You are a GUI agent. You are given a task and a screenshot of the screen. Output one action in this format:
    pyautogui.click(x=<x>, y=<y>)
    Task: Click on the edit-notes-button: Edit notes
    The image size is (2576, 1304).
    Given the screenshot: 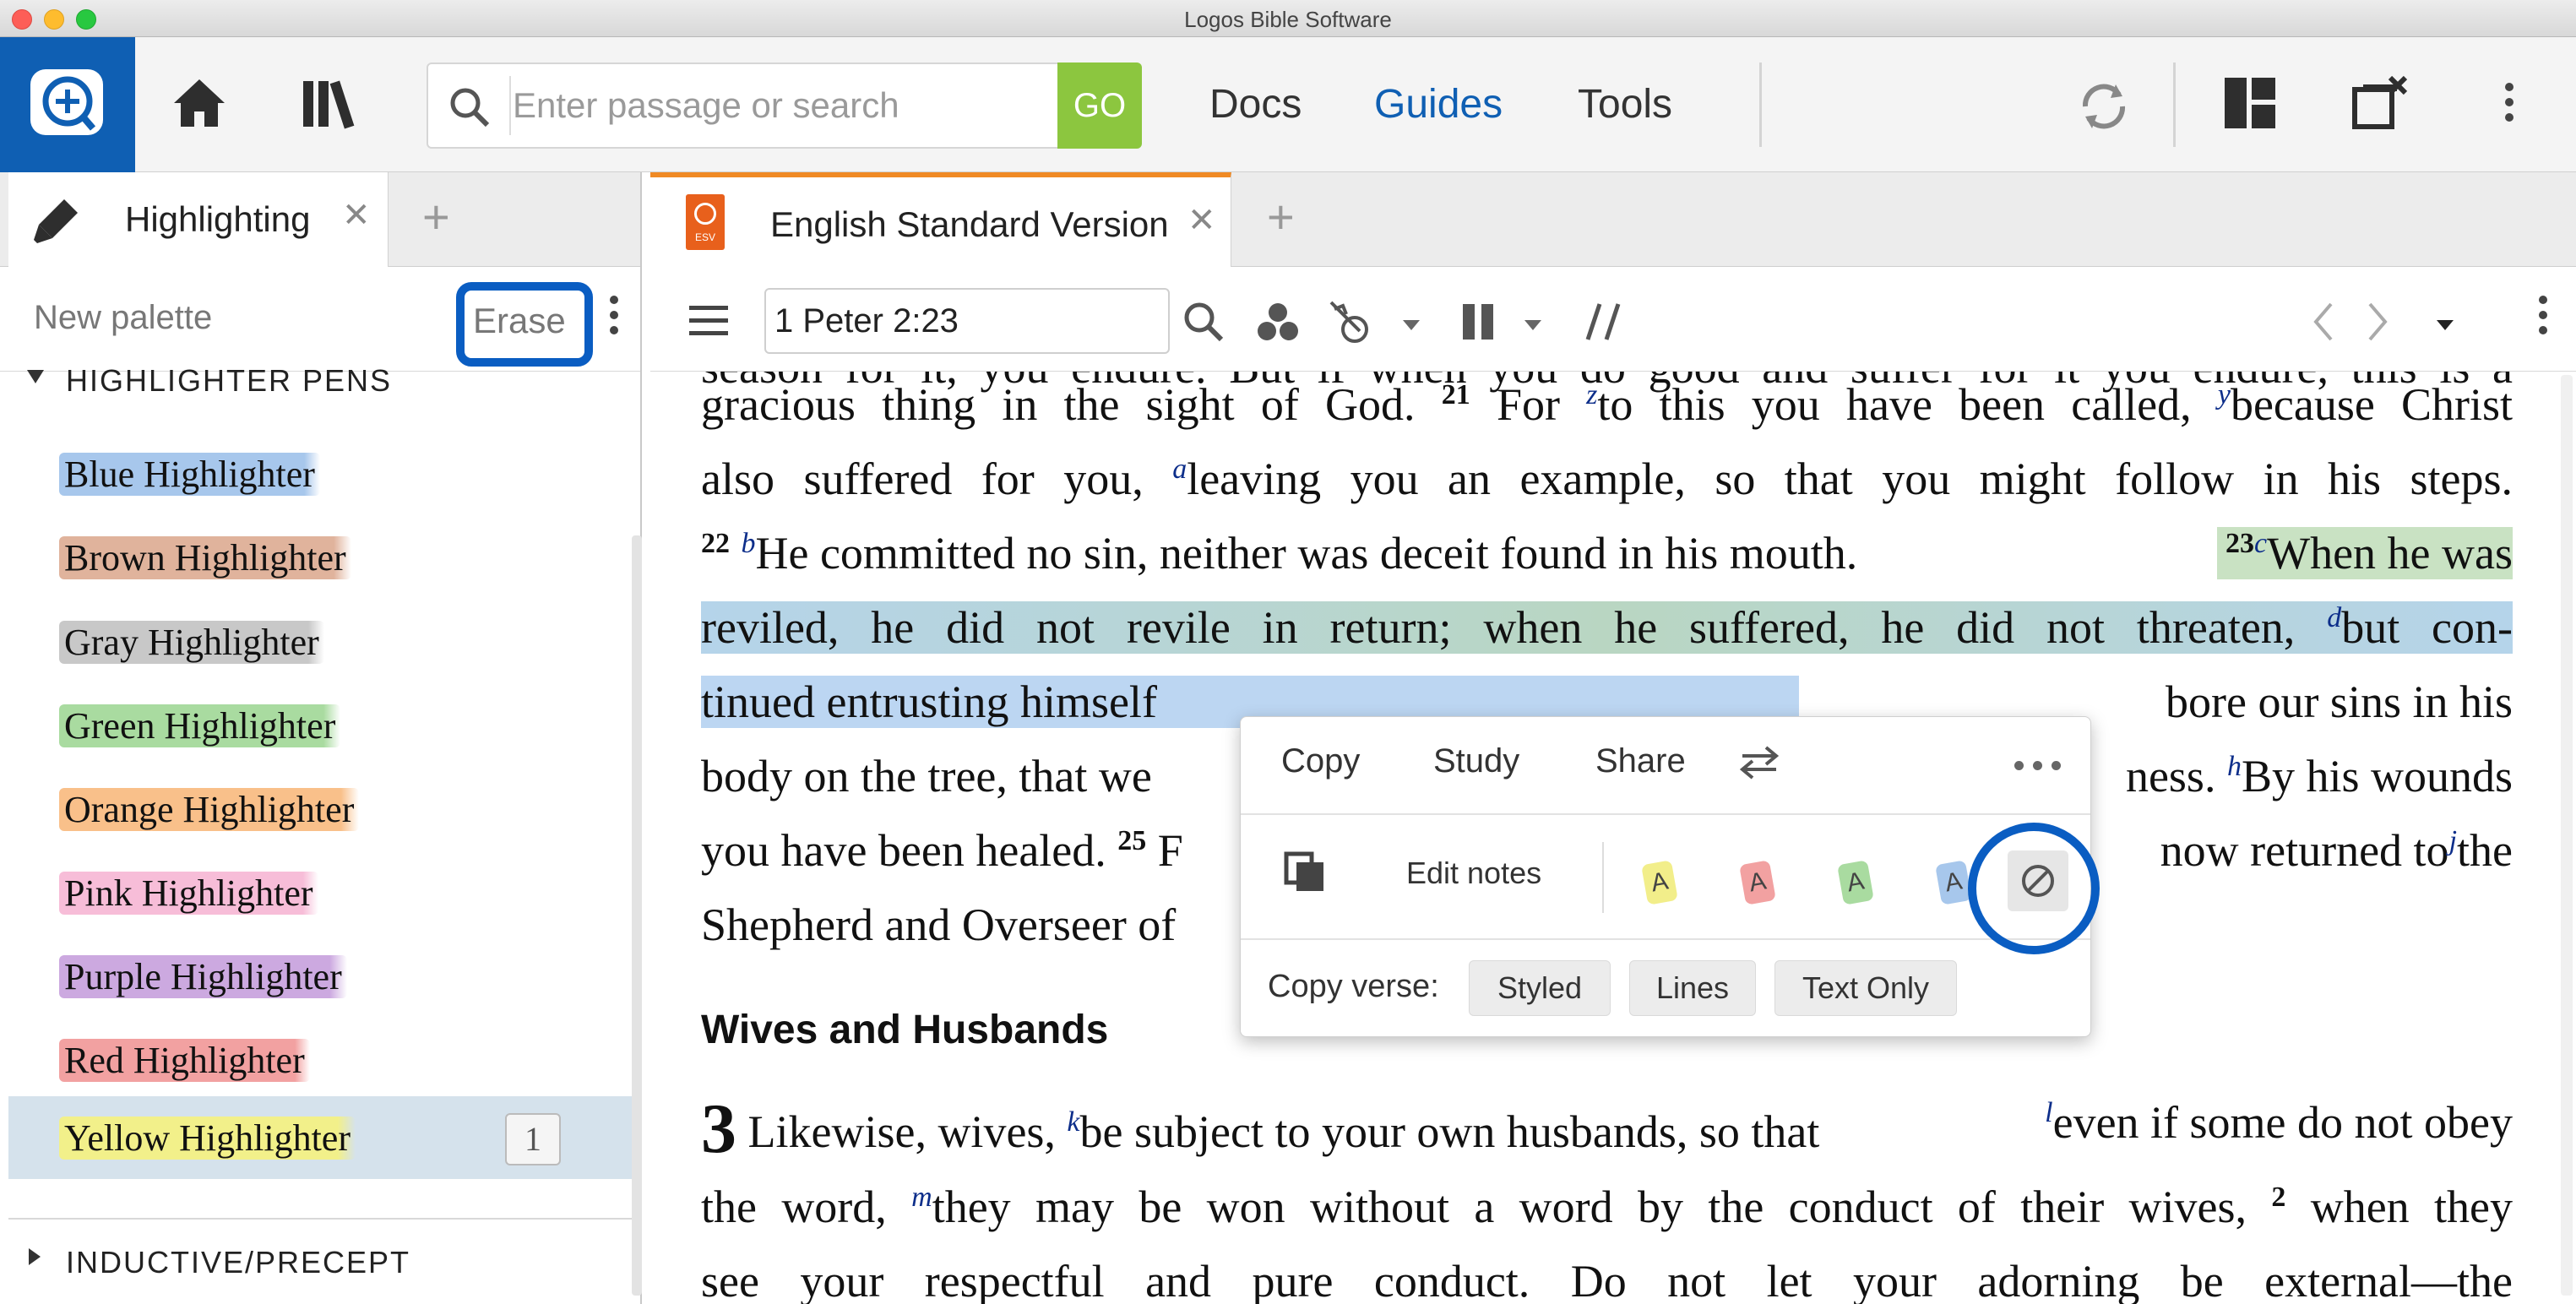 What is the action you would take?
    pyautogui.click(x=1473, y=874)
    